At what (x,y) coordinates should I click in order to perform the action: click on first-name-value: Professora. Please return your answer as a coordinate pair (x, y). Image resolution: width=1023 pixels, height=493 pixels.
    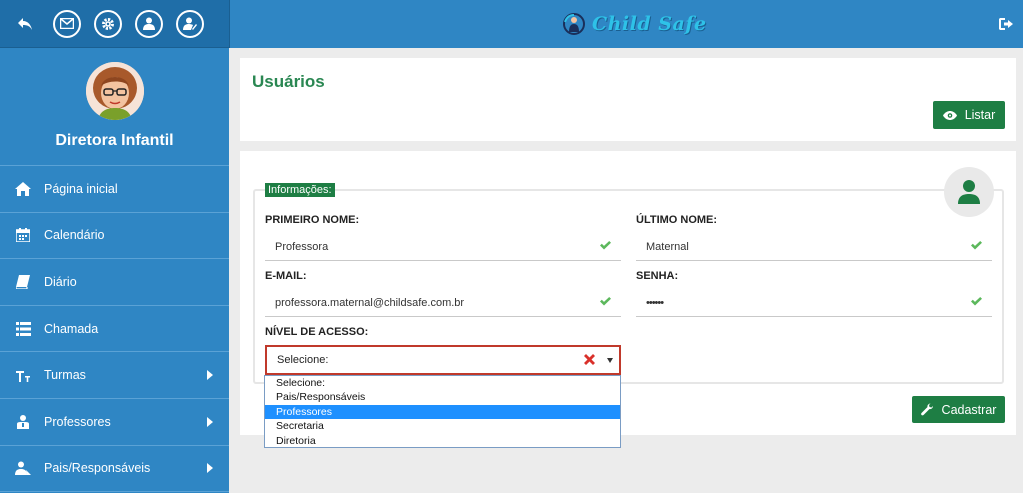
    Looking at the image, I should click on (302, 246).